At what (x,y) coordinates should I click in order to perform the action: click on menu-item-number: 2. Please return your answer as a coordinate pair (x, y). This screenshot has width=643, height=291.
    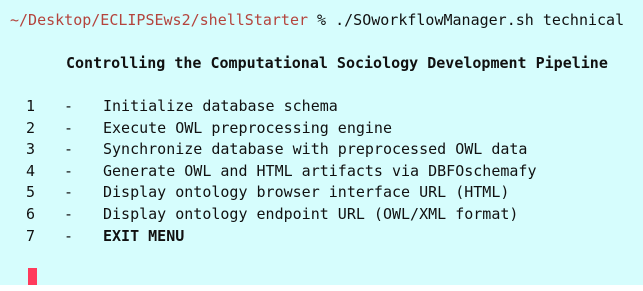
    Looking at the image, I should click on (31, 127).